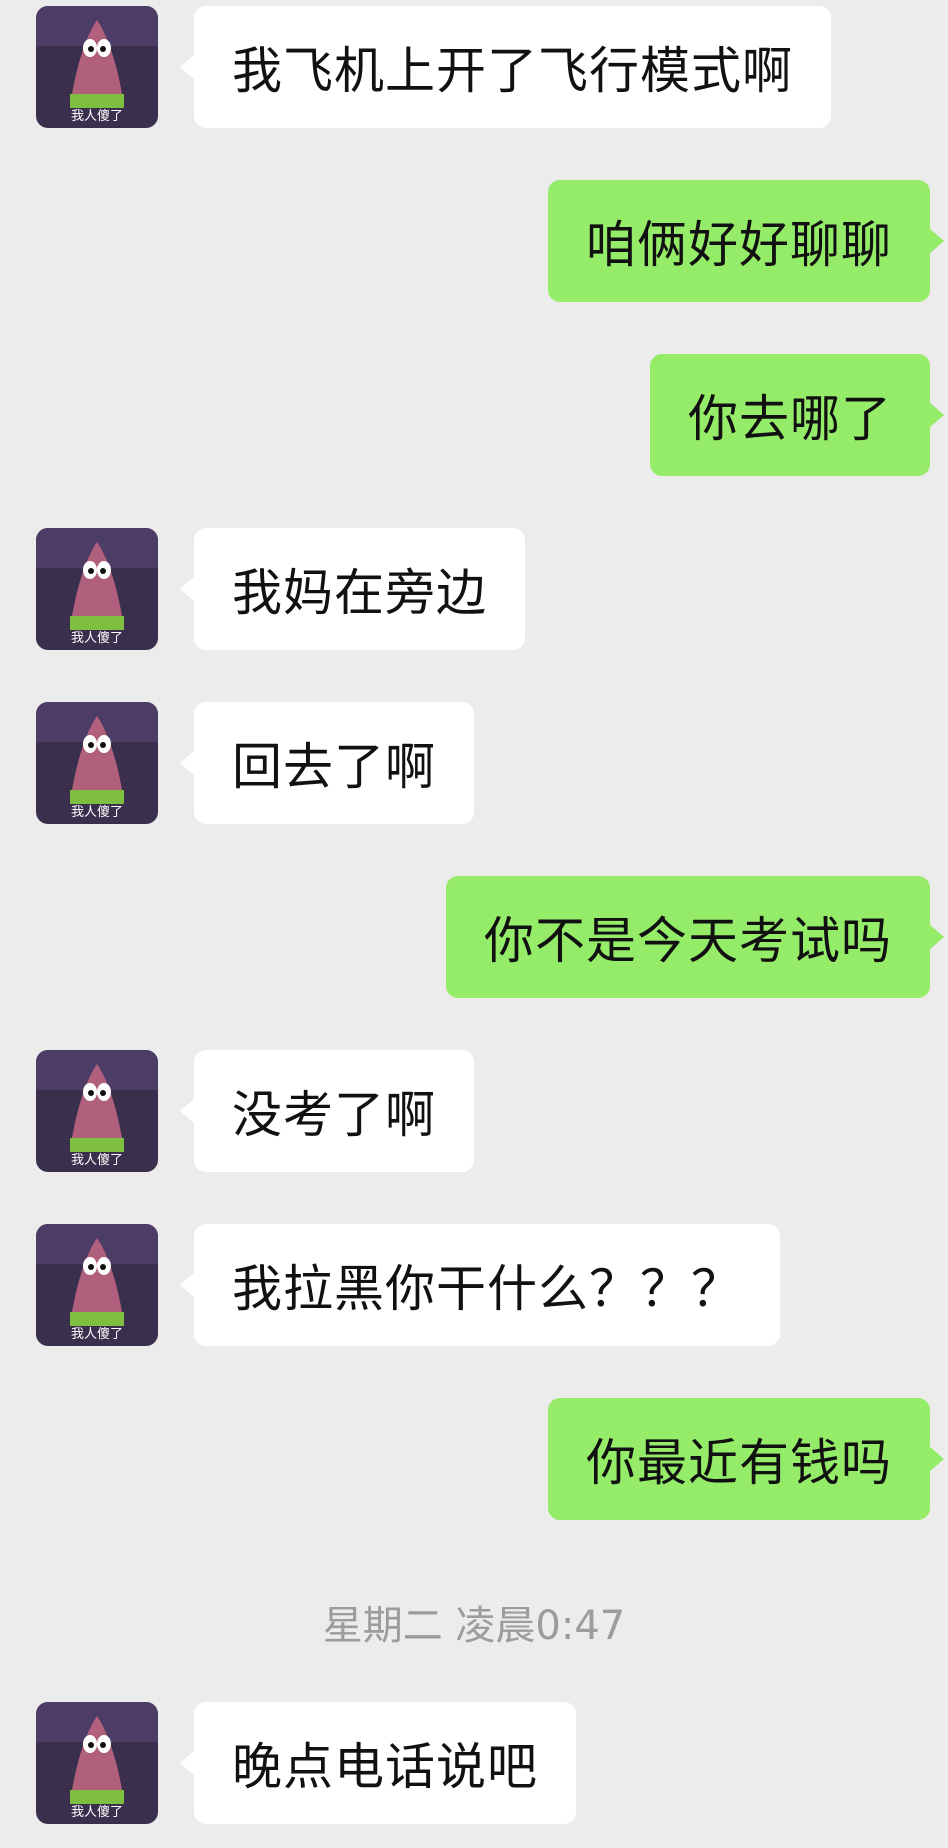 The height and width of the screenshot is (1848, 948). I want to click on message-bubble-outgoing: 咱俩好好聊聊, so click(746, 241).